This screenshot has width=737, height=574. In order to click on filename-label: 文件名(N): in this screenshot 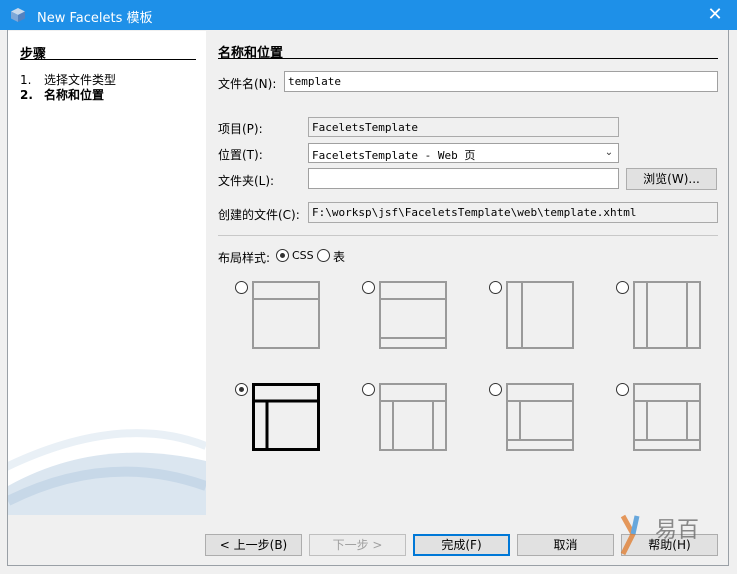, I will do `click(247, 84)`.